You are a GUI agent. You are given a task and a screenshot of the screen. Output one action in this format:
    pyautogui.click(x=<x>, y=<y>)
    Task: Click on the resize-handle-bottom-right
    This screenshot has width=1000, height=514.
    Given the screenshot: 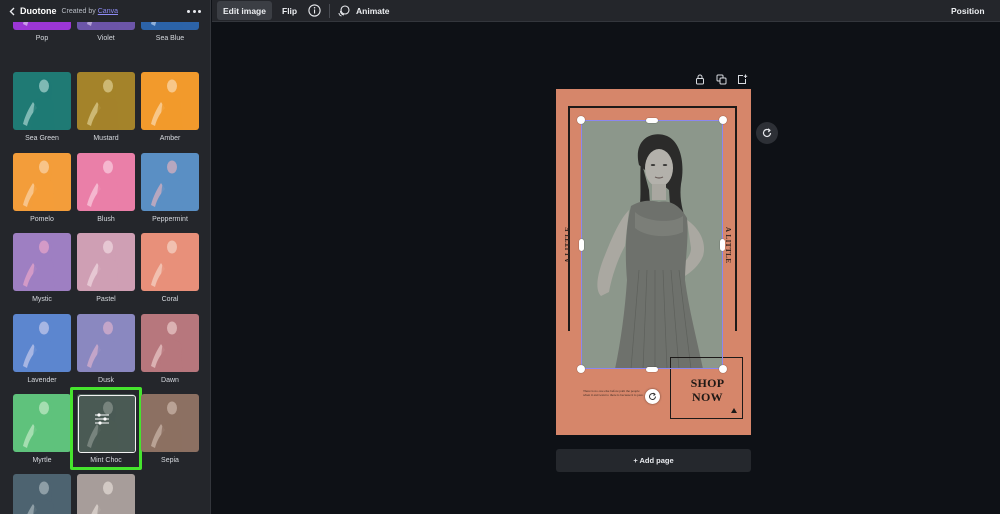 What is the action you would take?
    pyautogui.click(x=723, y=369)
    